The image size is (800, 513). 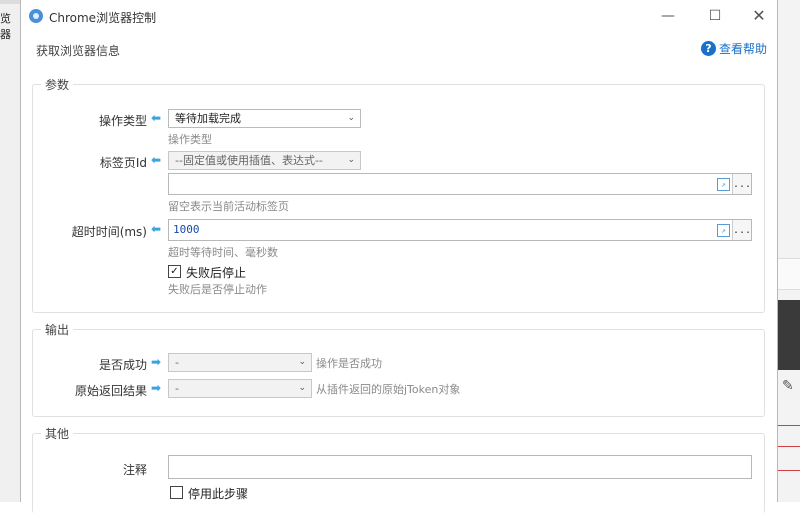 I want to click on help-link: ? 查看帮助, so click(x=734, y=48).